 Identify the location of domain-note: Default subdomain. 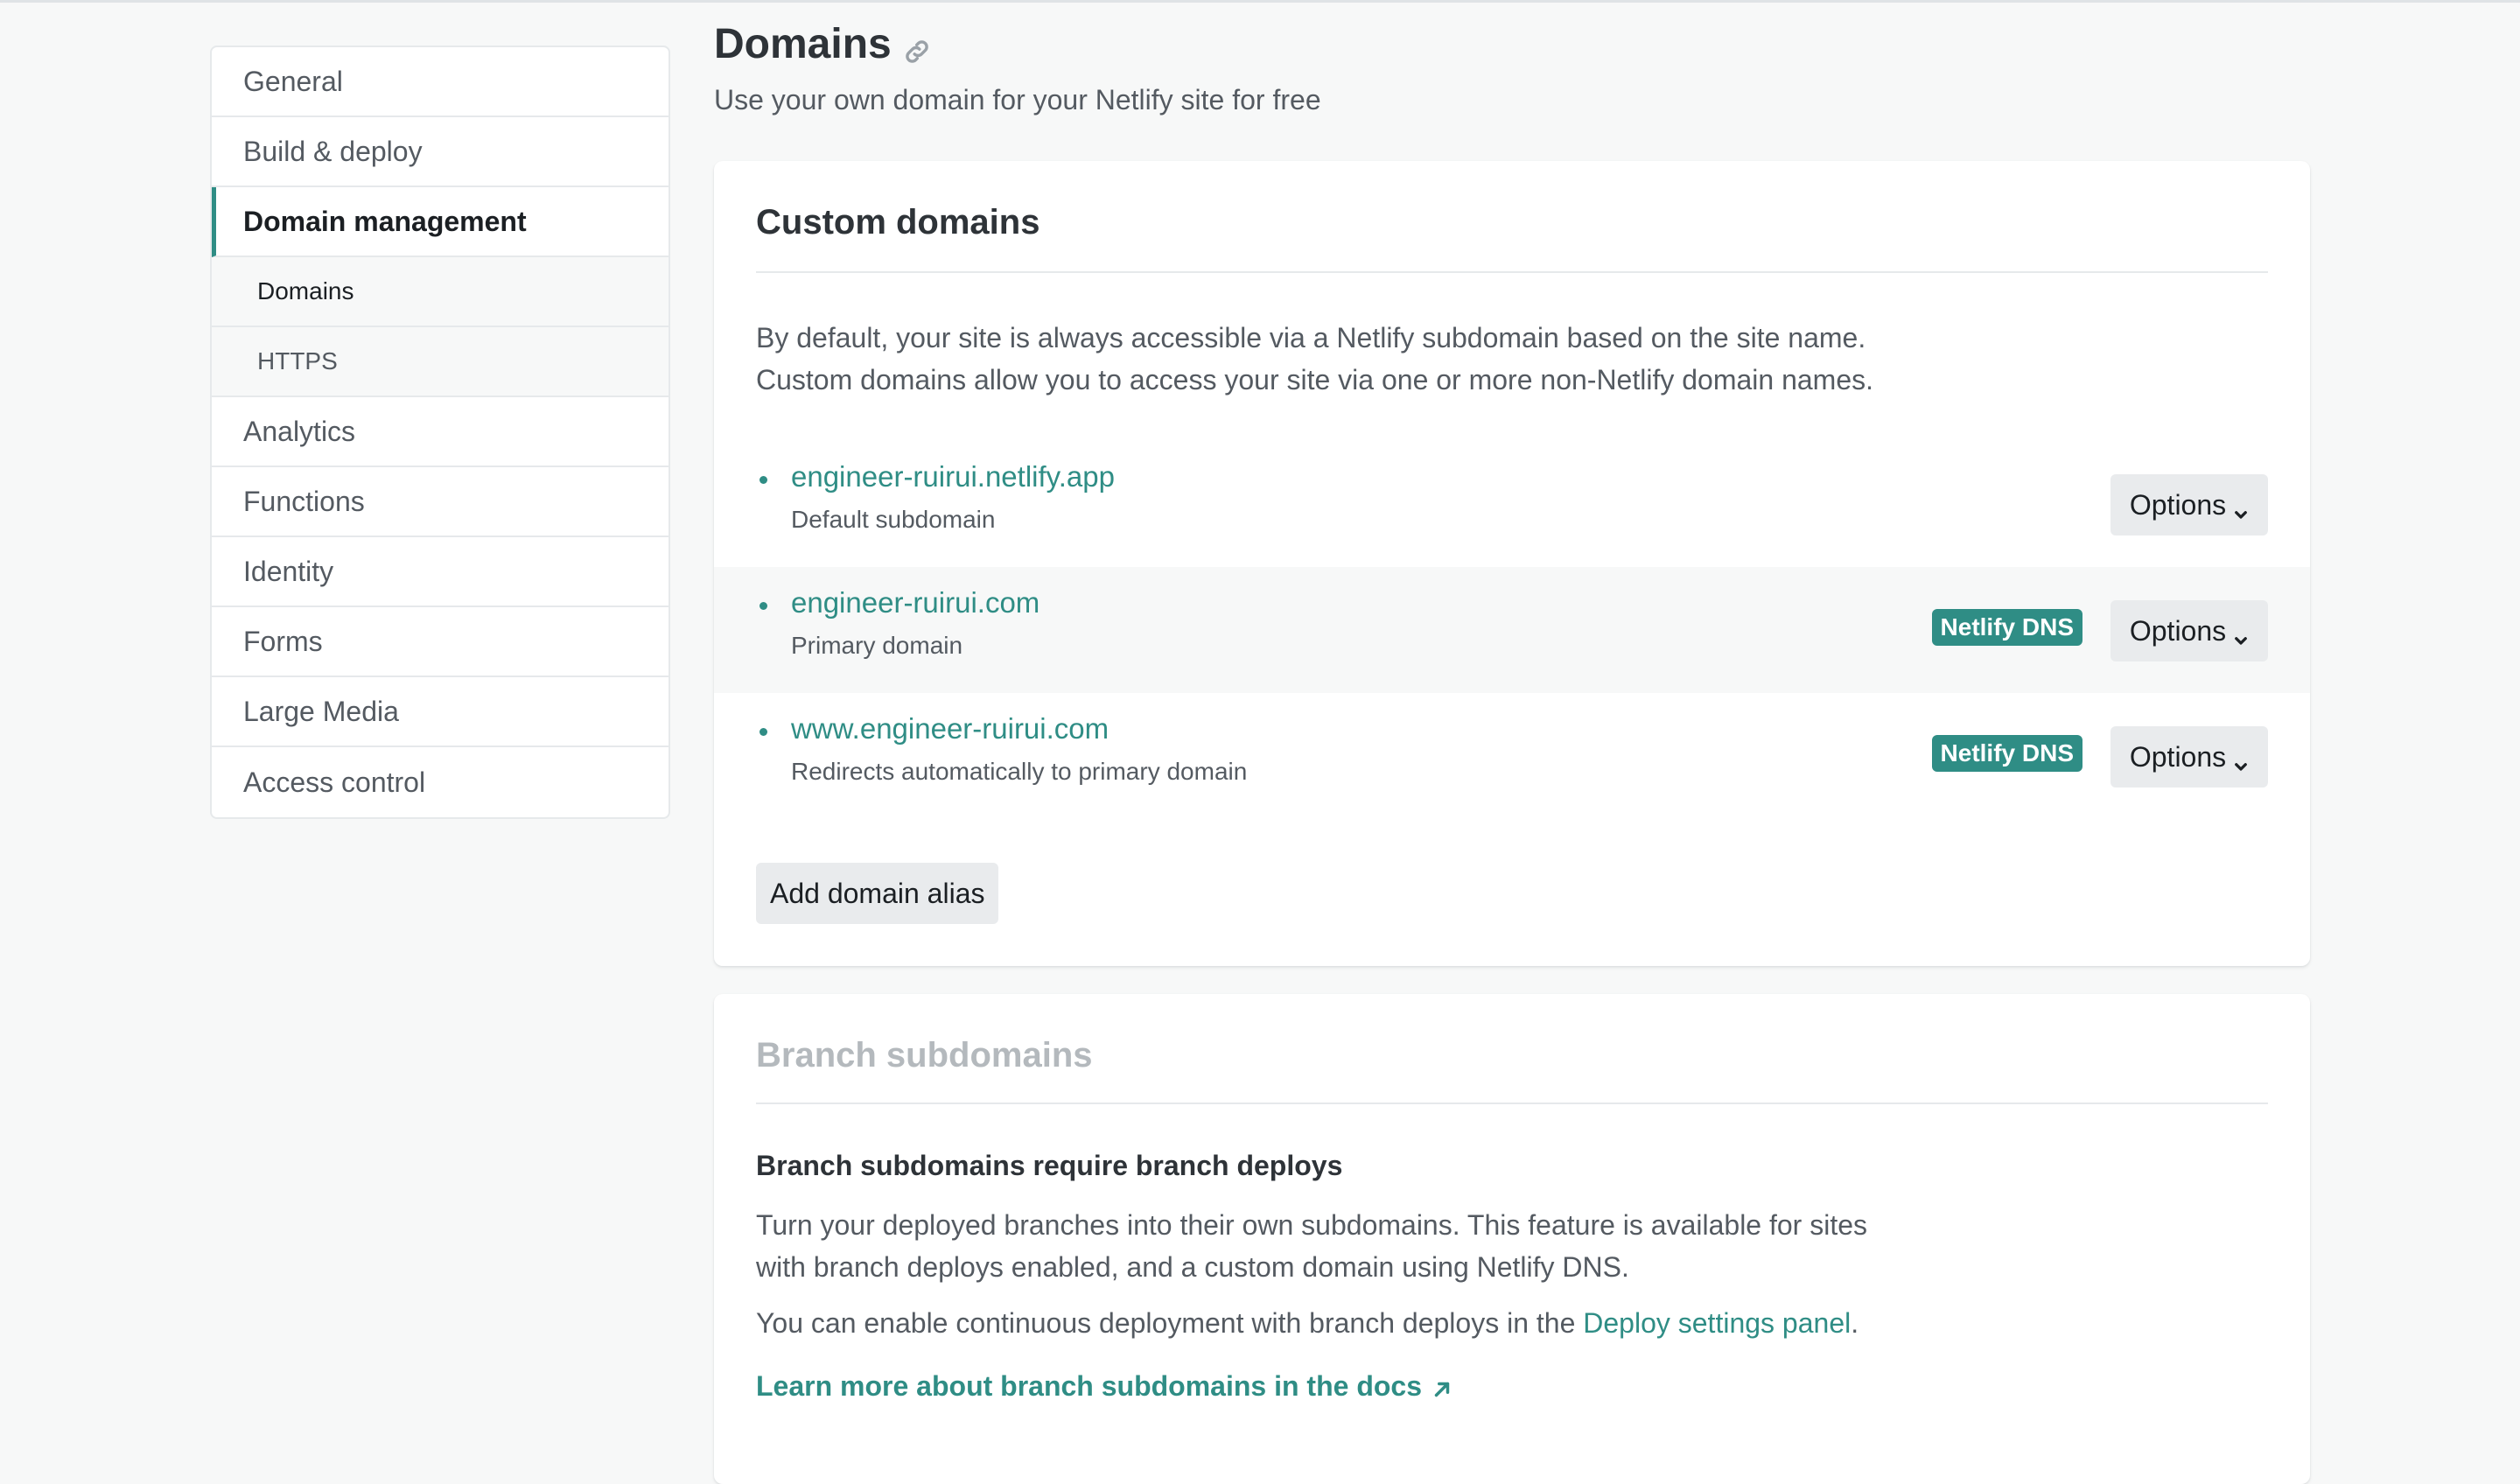
(893, 519).